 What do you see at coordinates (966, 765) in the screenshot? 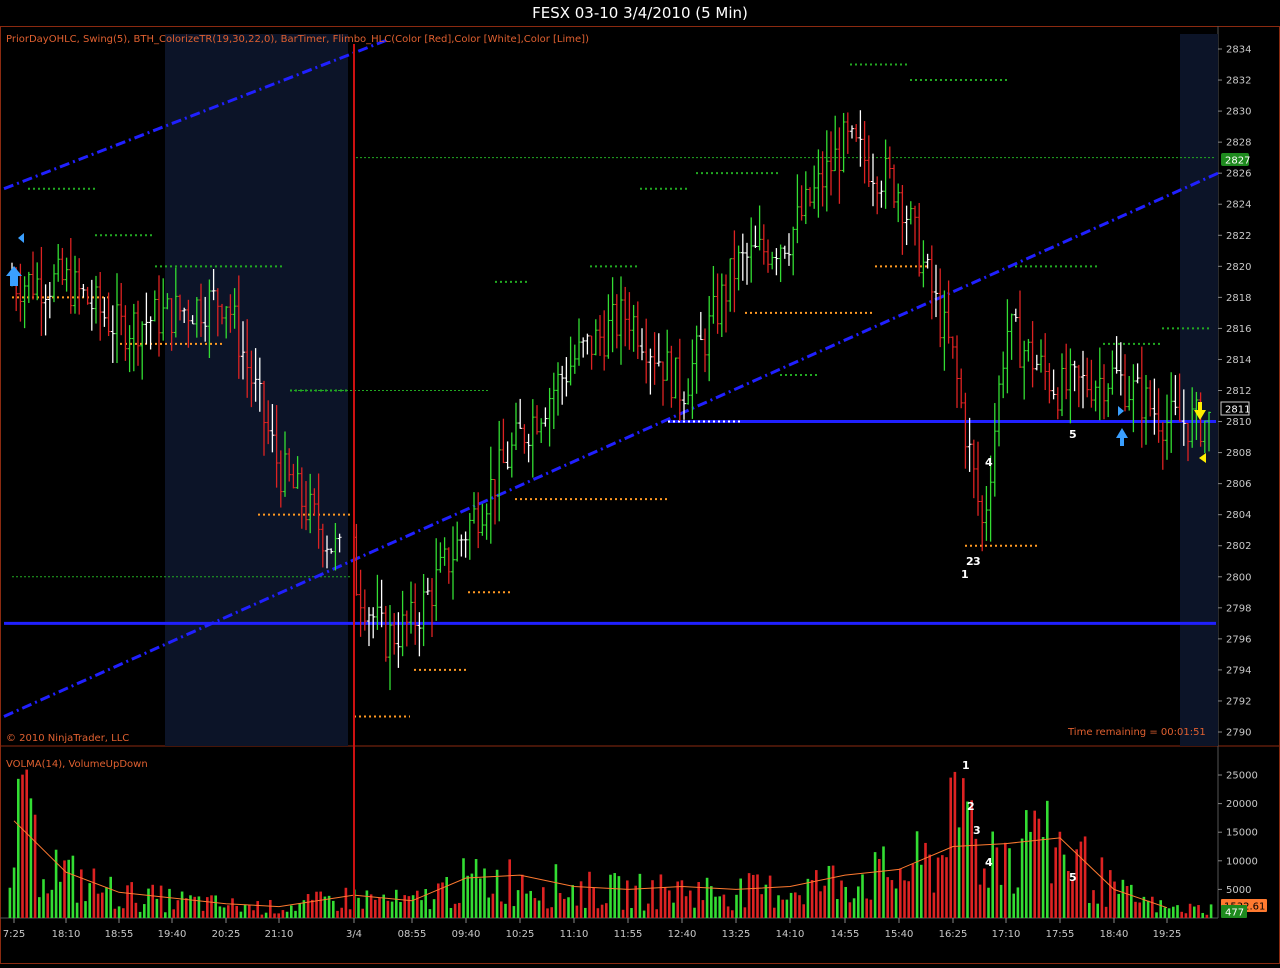
I see `vol-label-1: 1` at bounding box center [966, 765].